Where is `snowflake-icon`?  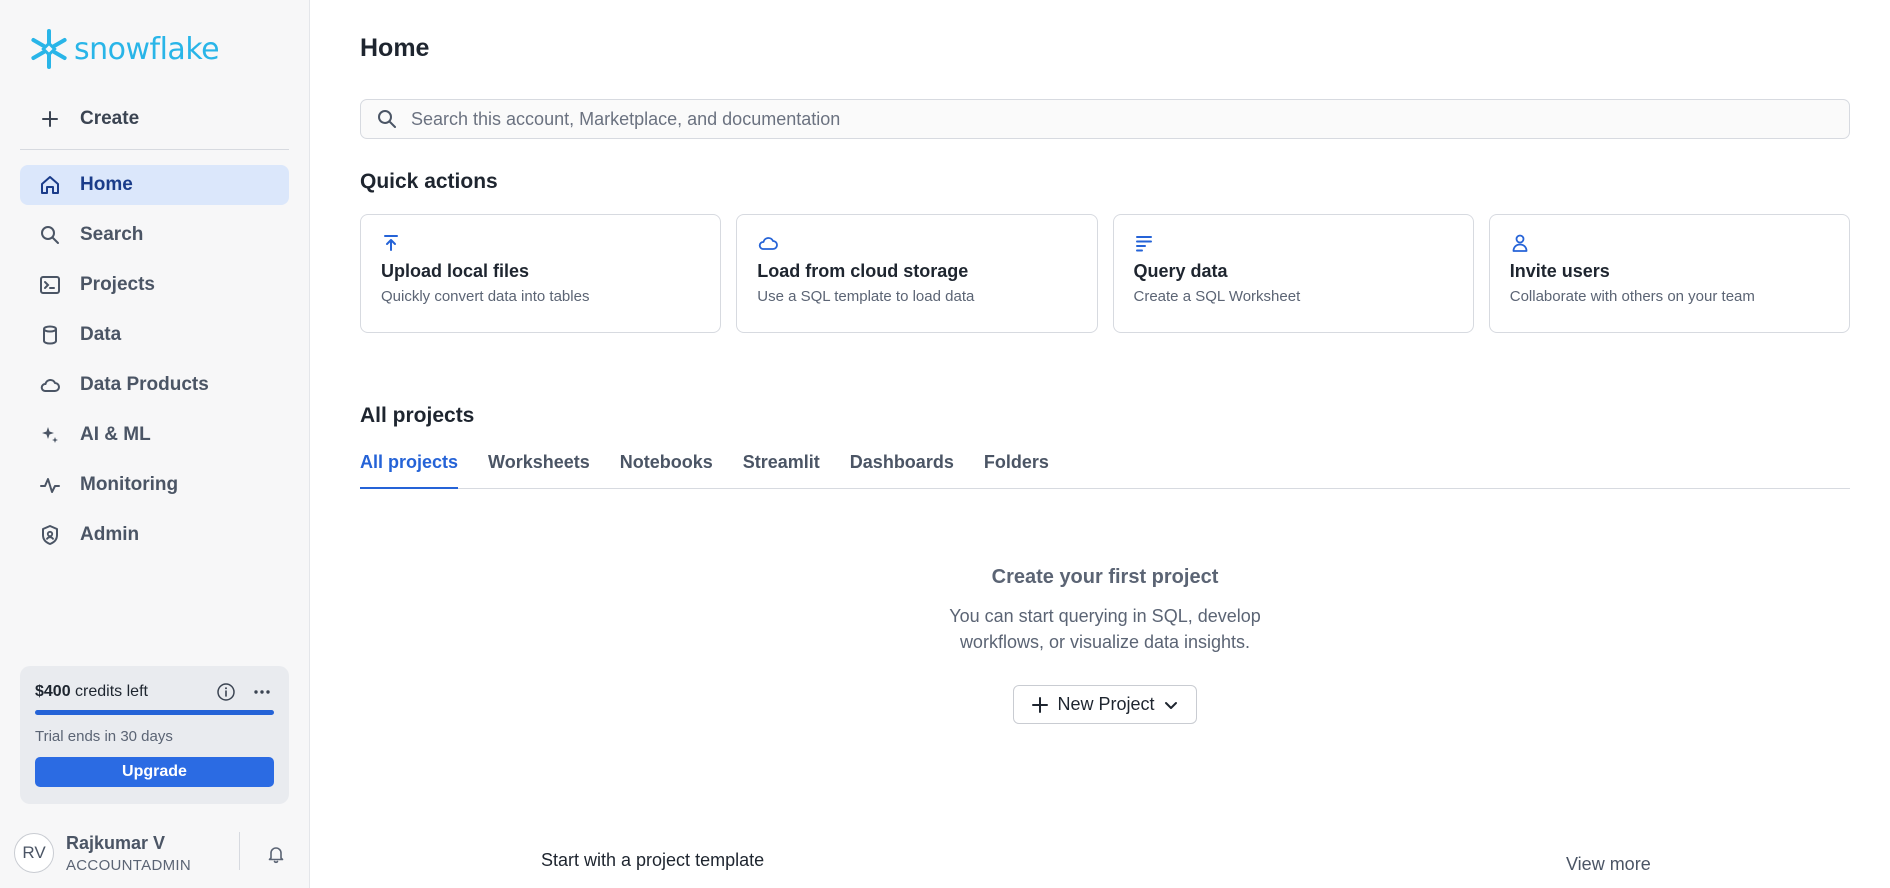 snowflake-icon is located at coordinates (49, 49).